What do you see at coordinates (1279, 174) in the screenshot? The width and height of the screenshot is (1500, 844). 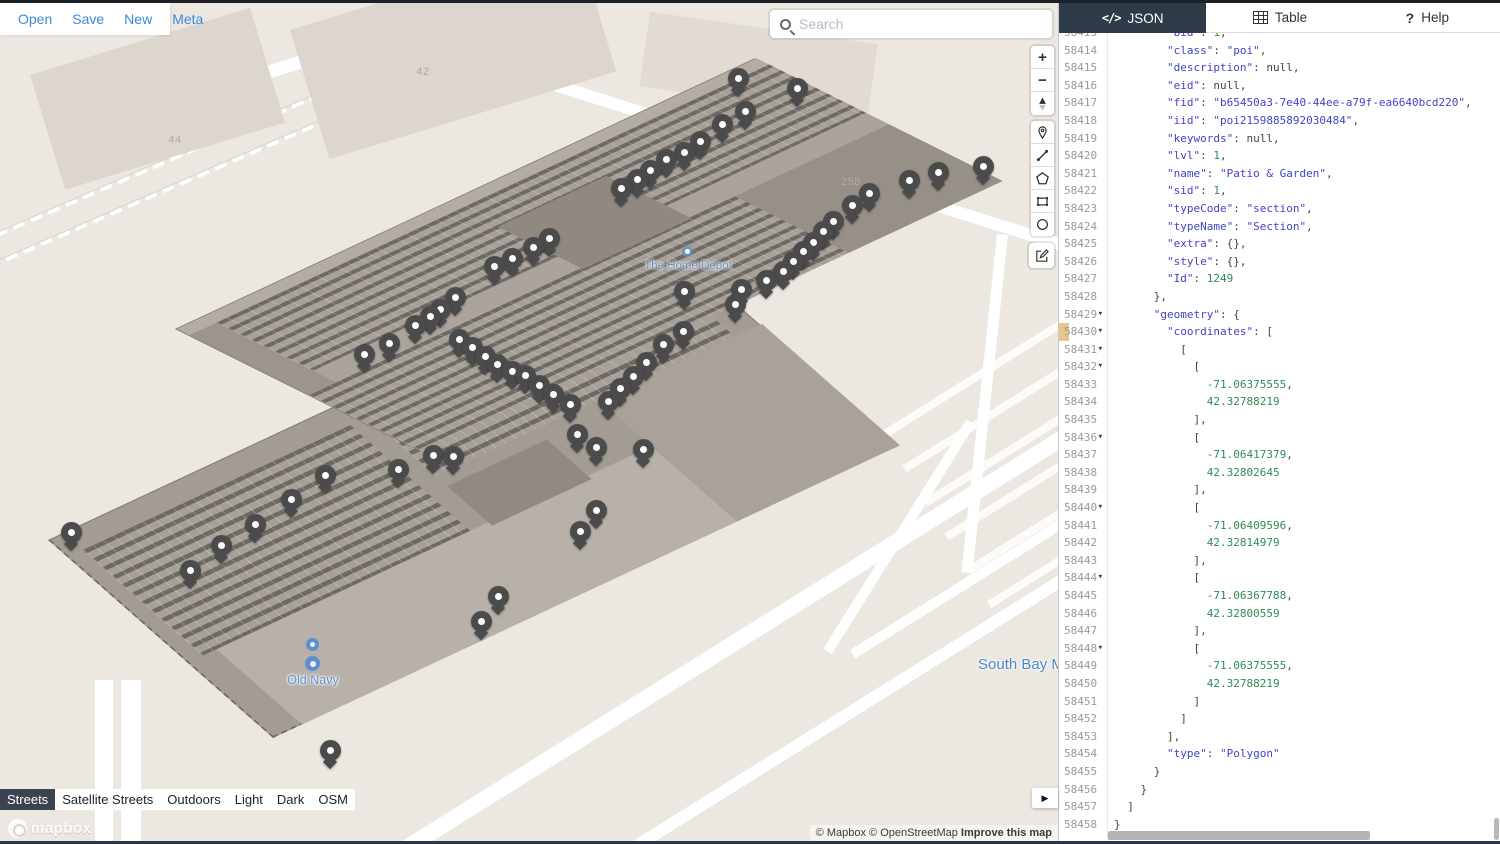 I see `json-line: 58421 "name": "Patio & Garden",` at bounding box center [1279, 174].